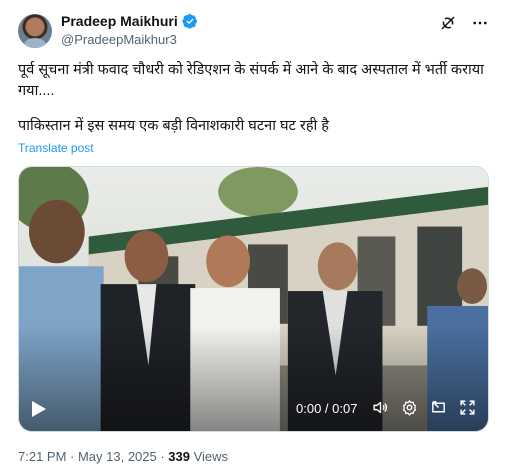 This screenshot has width=505, height=471. What do you see at coordinates (448, 23) in the screenshot?
I see `grok-icon` at bounding box center [448, 23].